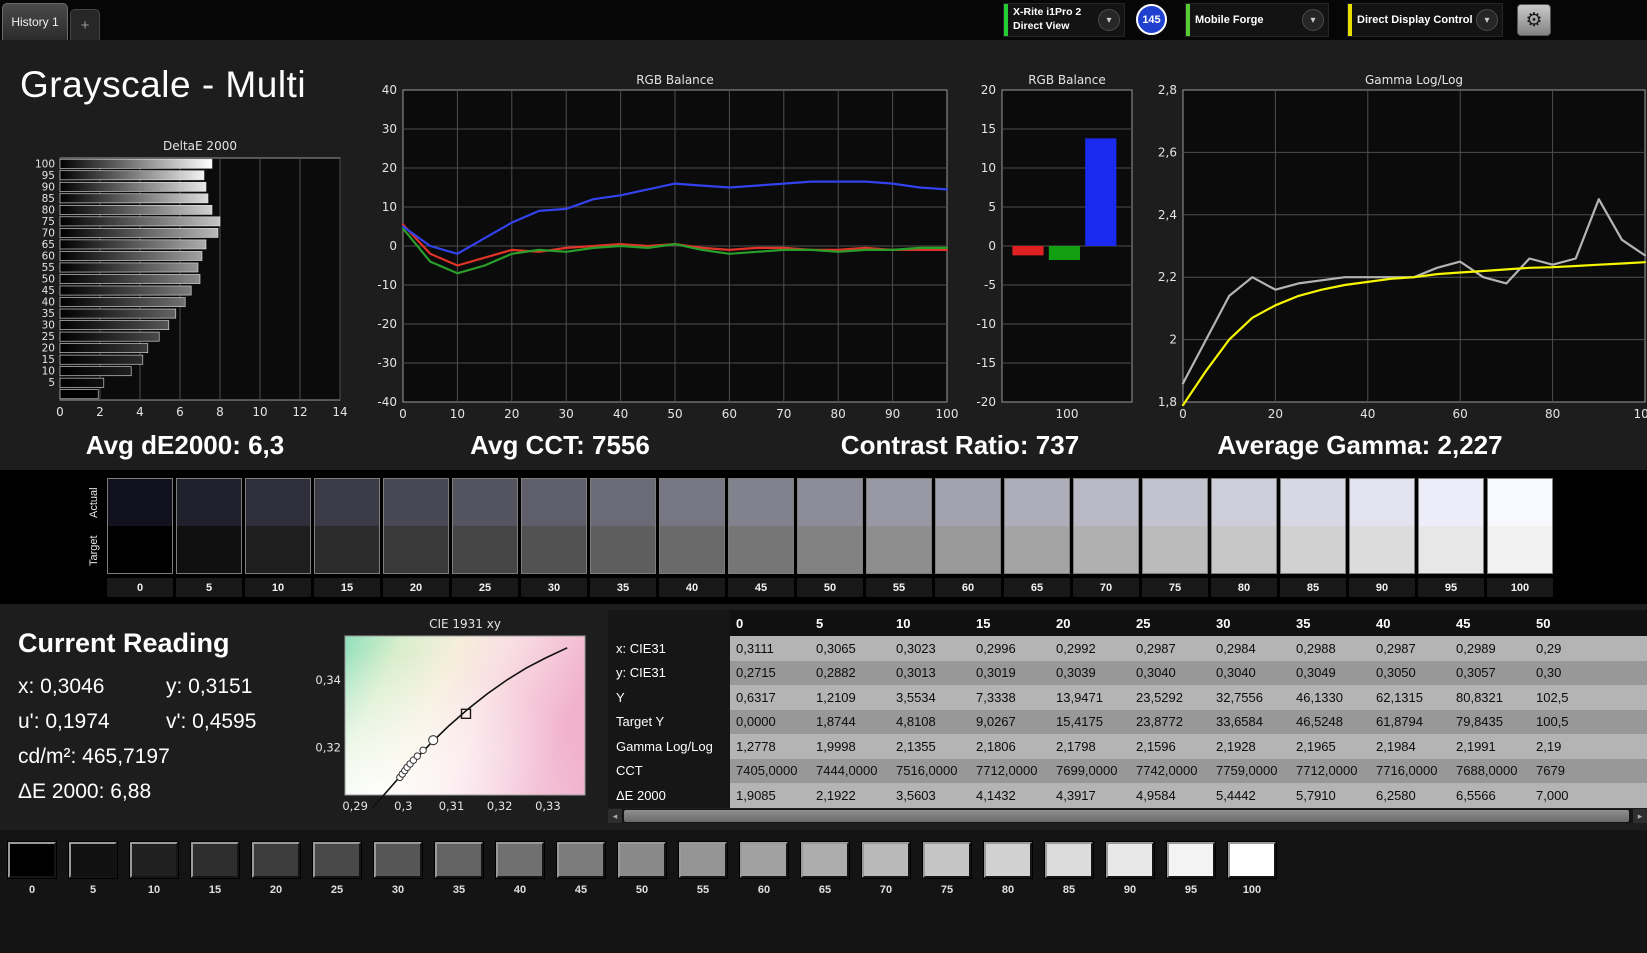 The image size is (1647, 953). What do you see at coordinates (1588, 795) in the screenshot?
I see `table-cell: 7,000` at bounding box center [1588, 795].